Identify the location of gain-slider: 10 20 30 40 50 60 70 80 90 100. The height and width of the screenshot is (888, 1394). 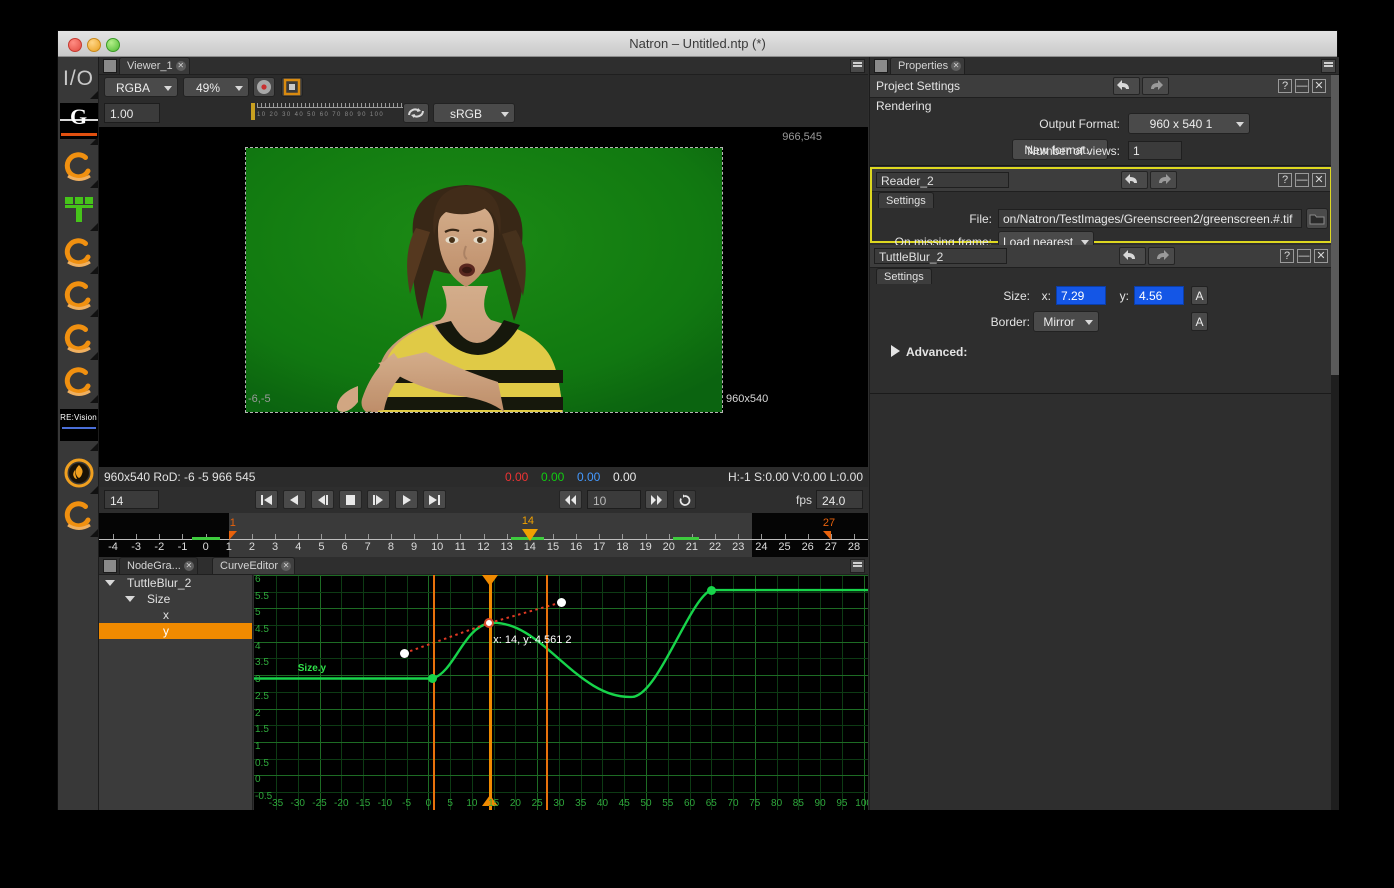
(327, 112).